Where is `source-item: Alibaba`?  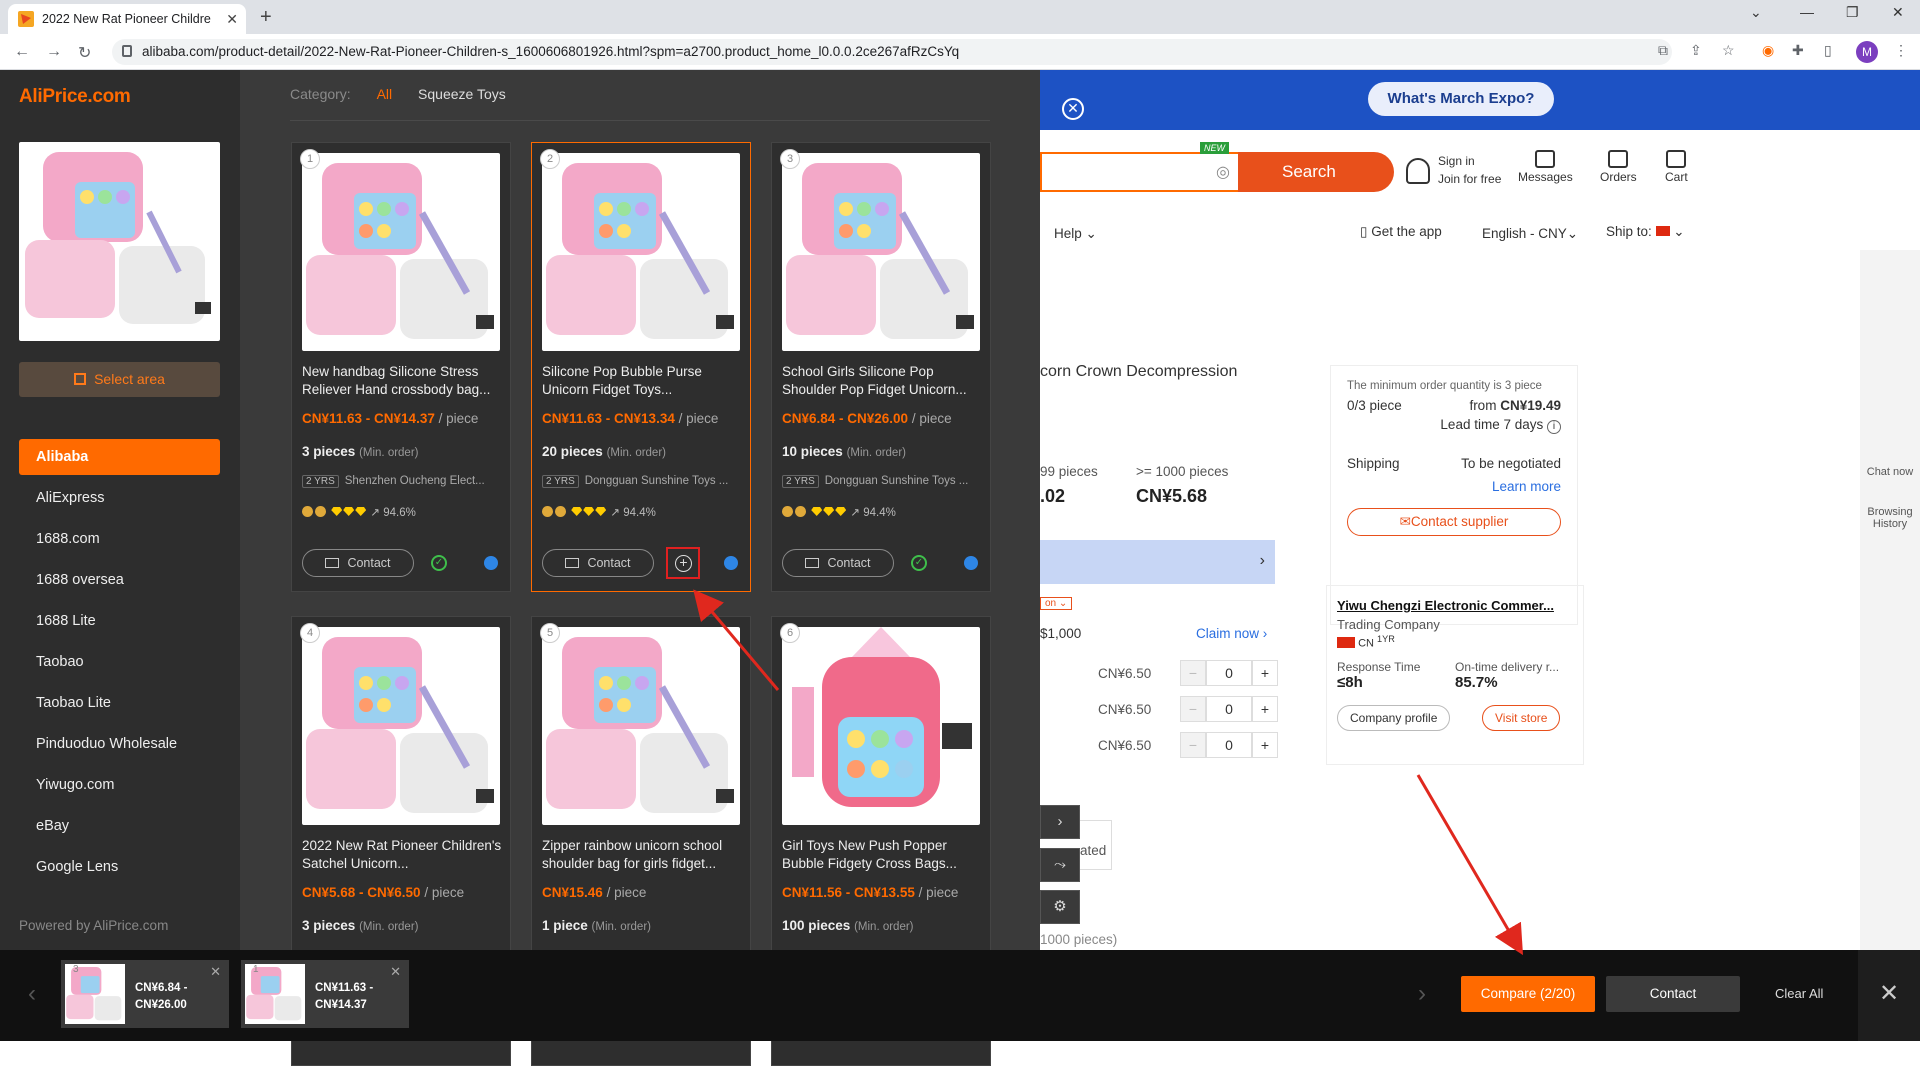 source-item: Alibaba is located at coordinates (119, 457).